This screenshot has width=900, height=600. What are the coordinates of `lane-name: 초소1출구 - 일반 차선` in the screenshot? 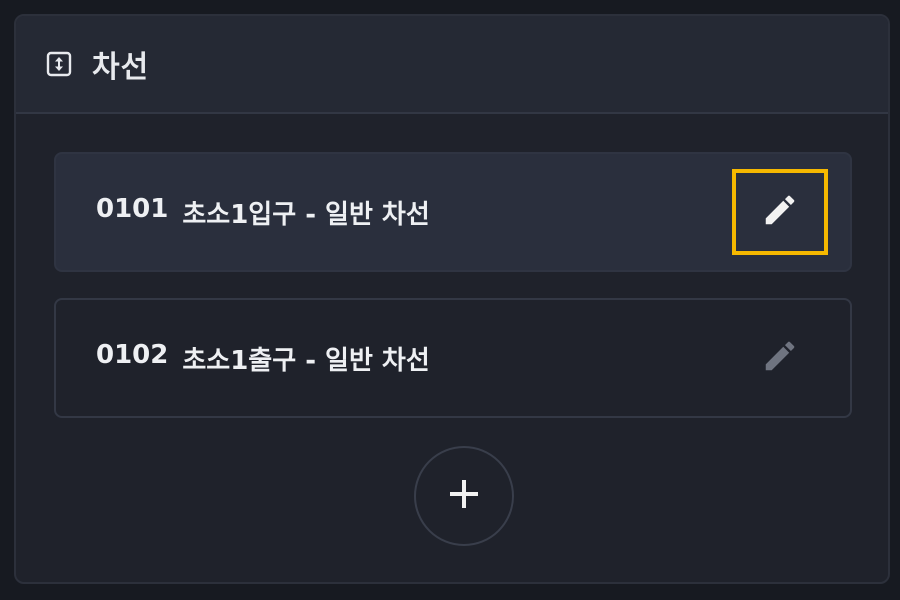 It's located at (306, 360).